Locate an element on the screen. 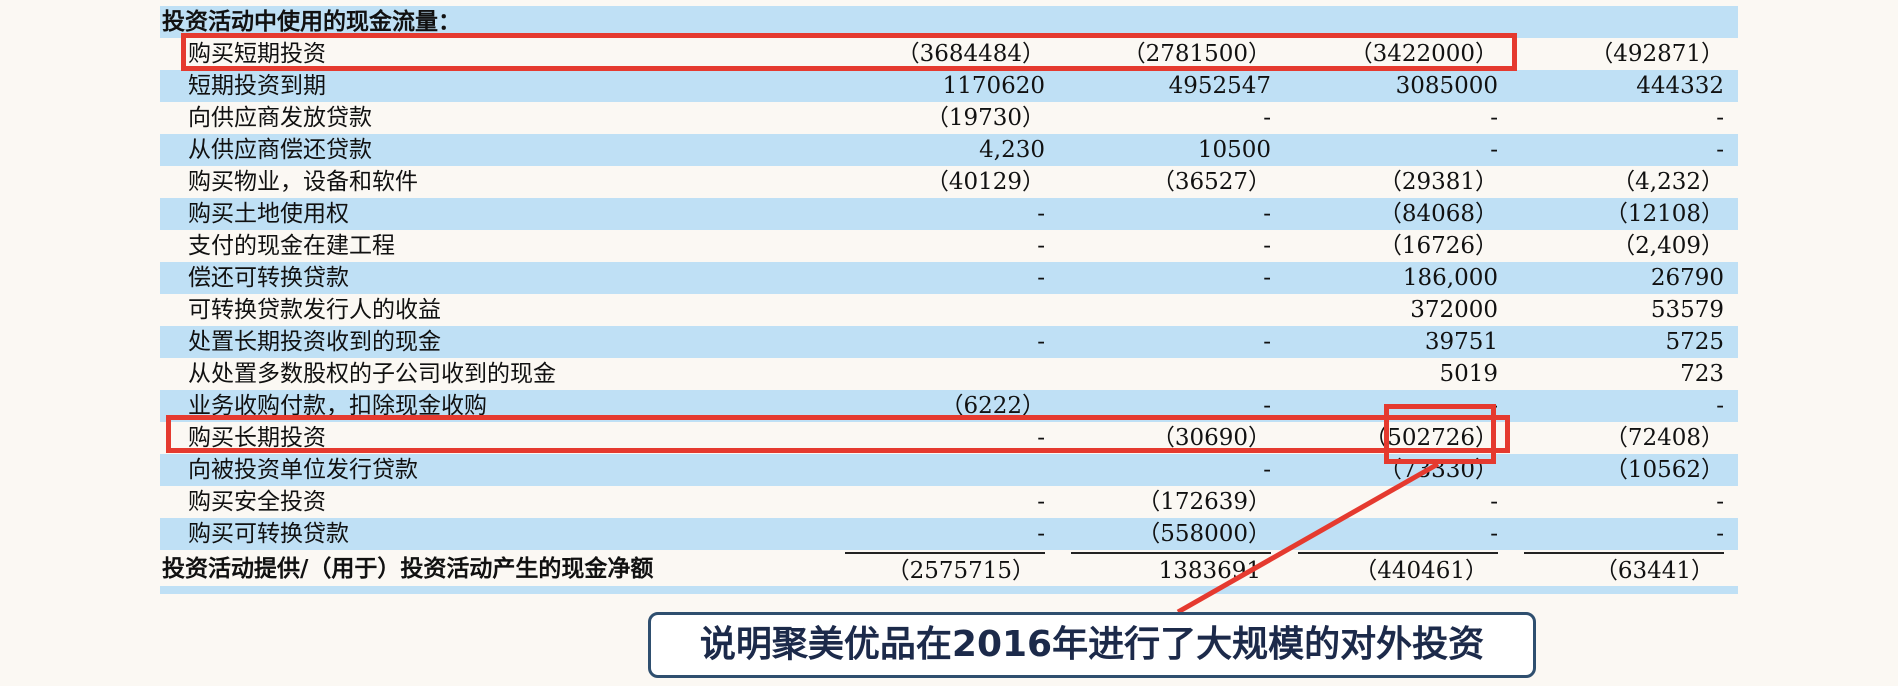  total-label: 投资活动提供/（用于）投资活动产生的现金净额 is located at coordinates (408, 568).